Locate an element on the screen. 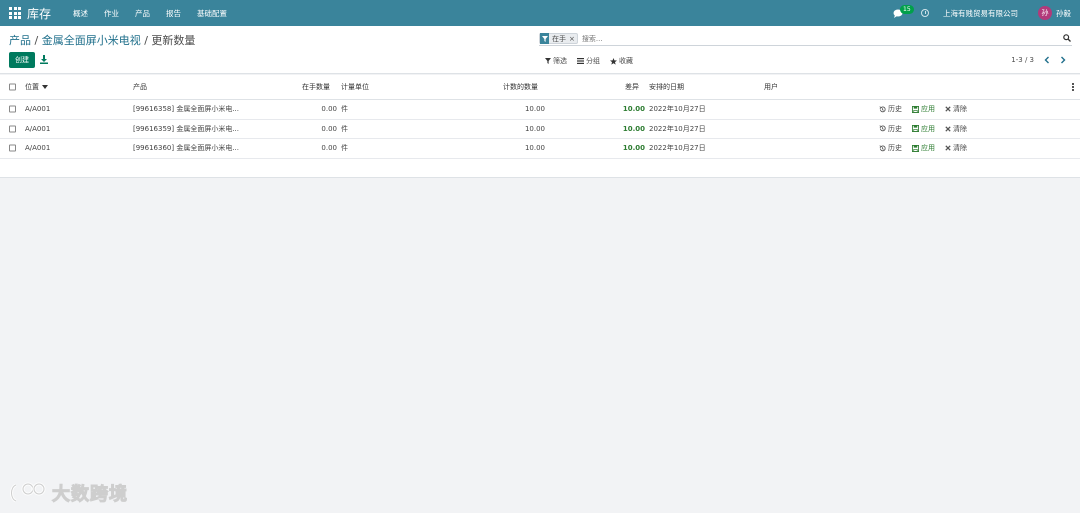 The image size is (1080, 513). header-difference: 差异 is located at coordinates (632, 87).